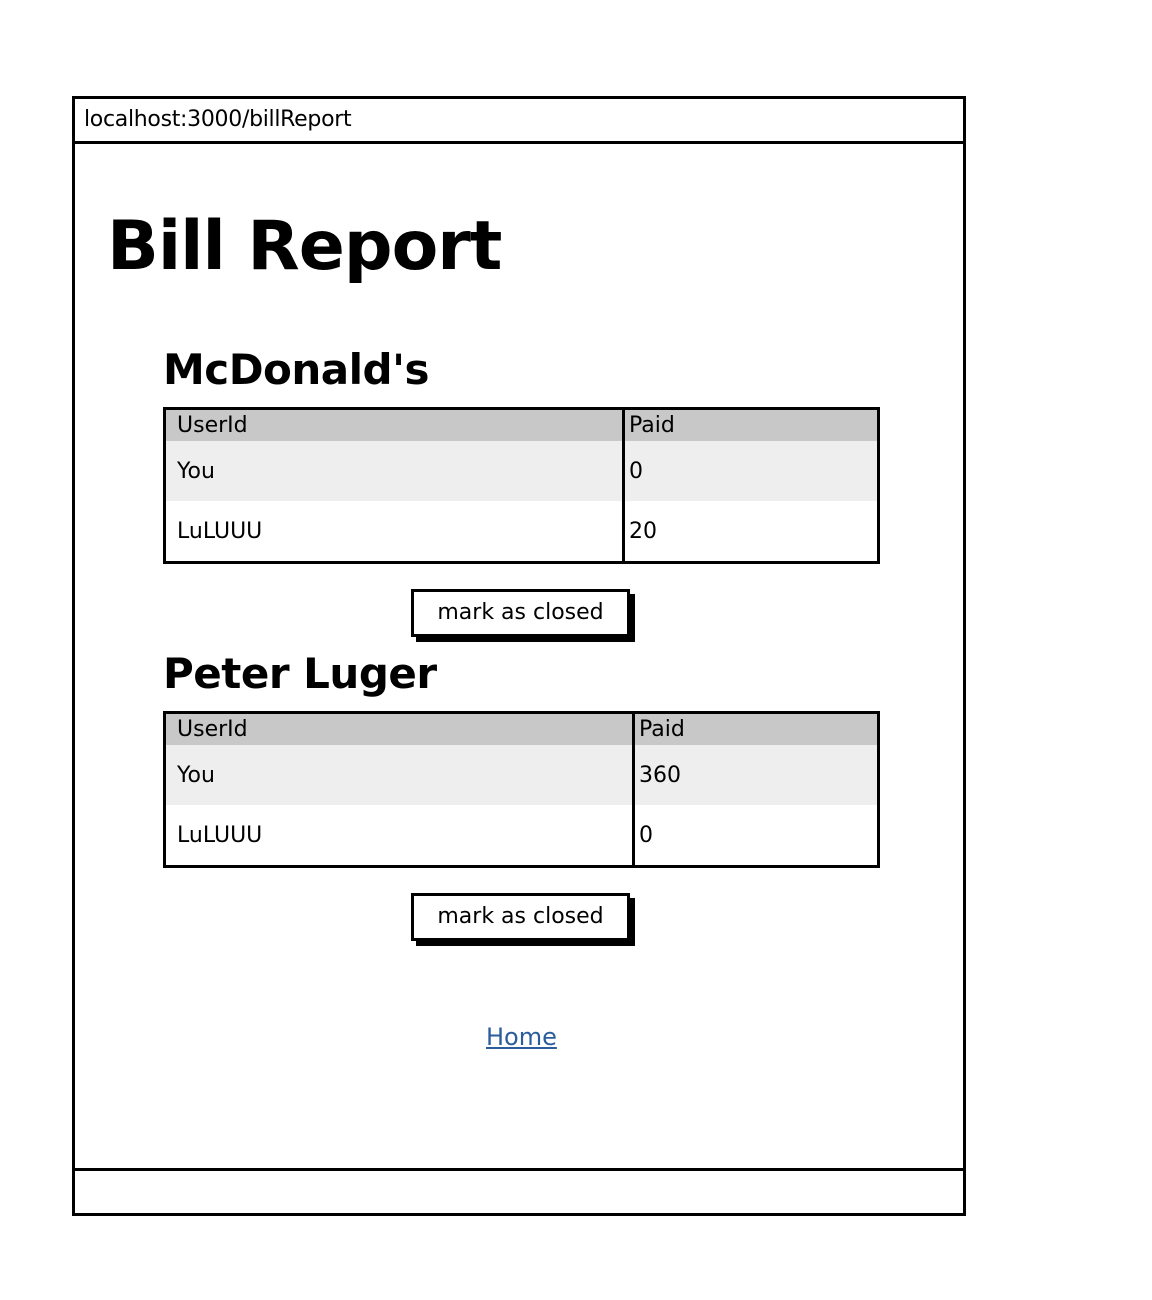 Image resolution: width=1152 pixels, height=1300 pixels. I want to click on home-link: Home, so click(521, 1037).